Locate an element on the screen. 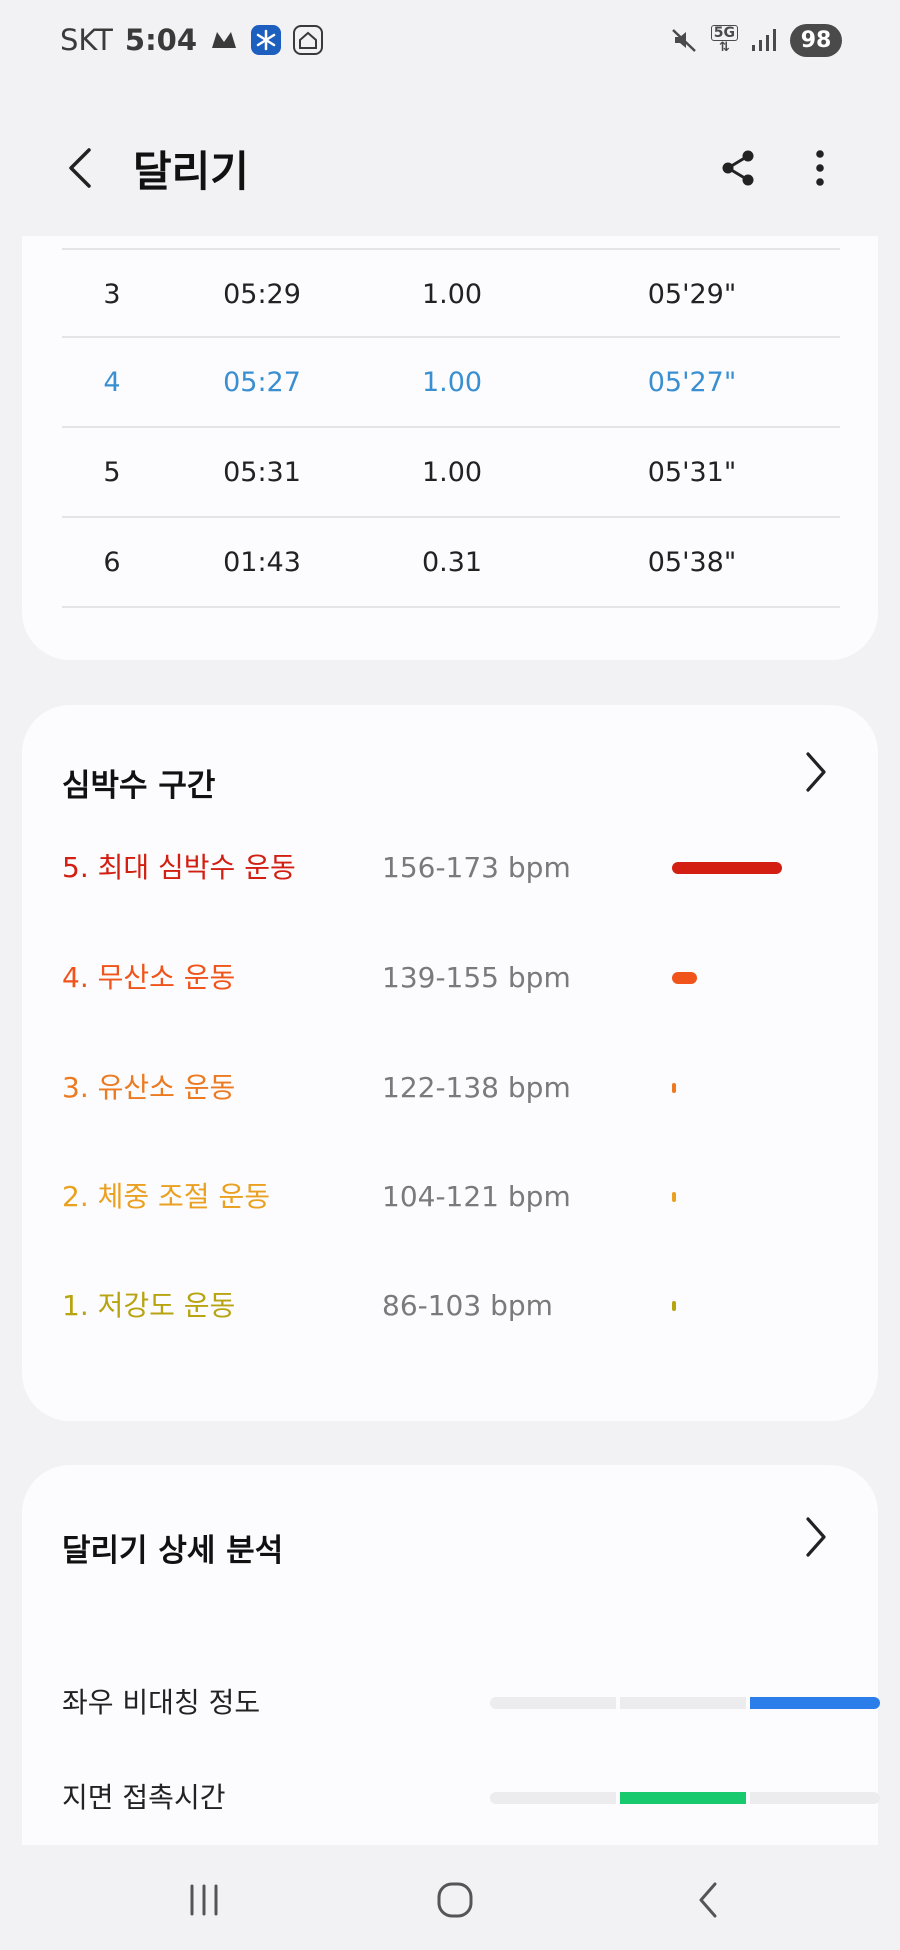  gauge-segment-high is located at coordinates (815, 1798).